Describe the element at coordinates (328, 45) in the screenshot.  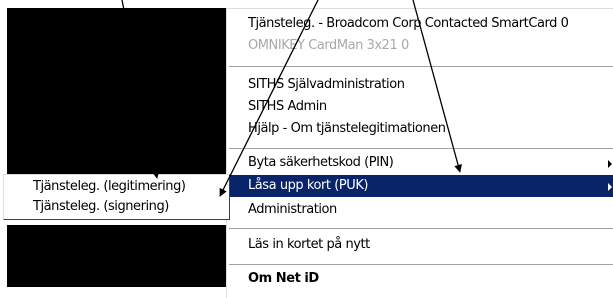
I see `menu-item-label: OMNIKEY CardMan 3x21 0` at that location.